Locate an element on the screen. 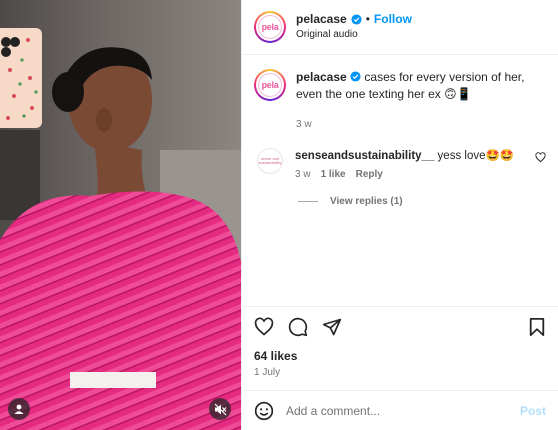  heart-icon is located at coordinates (264, 326).